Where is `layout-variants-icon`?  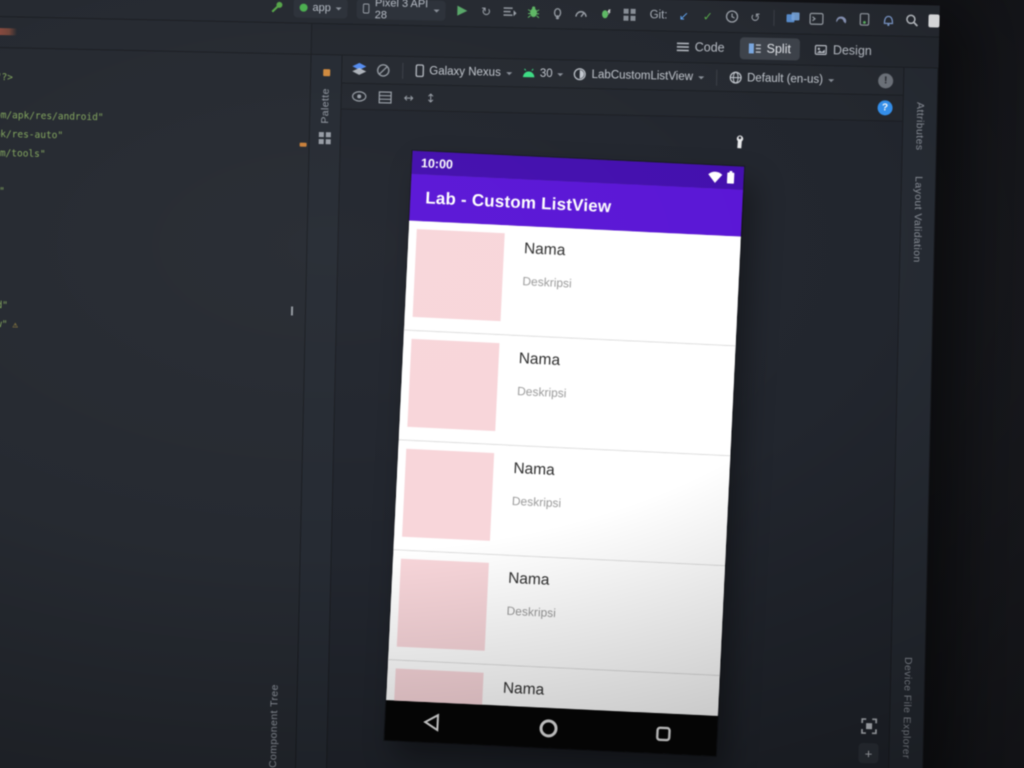 layout-variants-icon is located at coordinates (385, 97).